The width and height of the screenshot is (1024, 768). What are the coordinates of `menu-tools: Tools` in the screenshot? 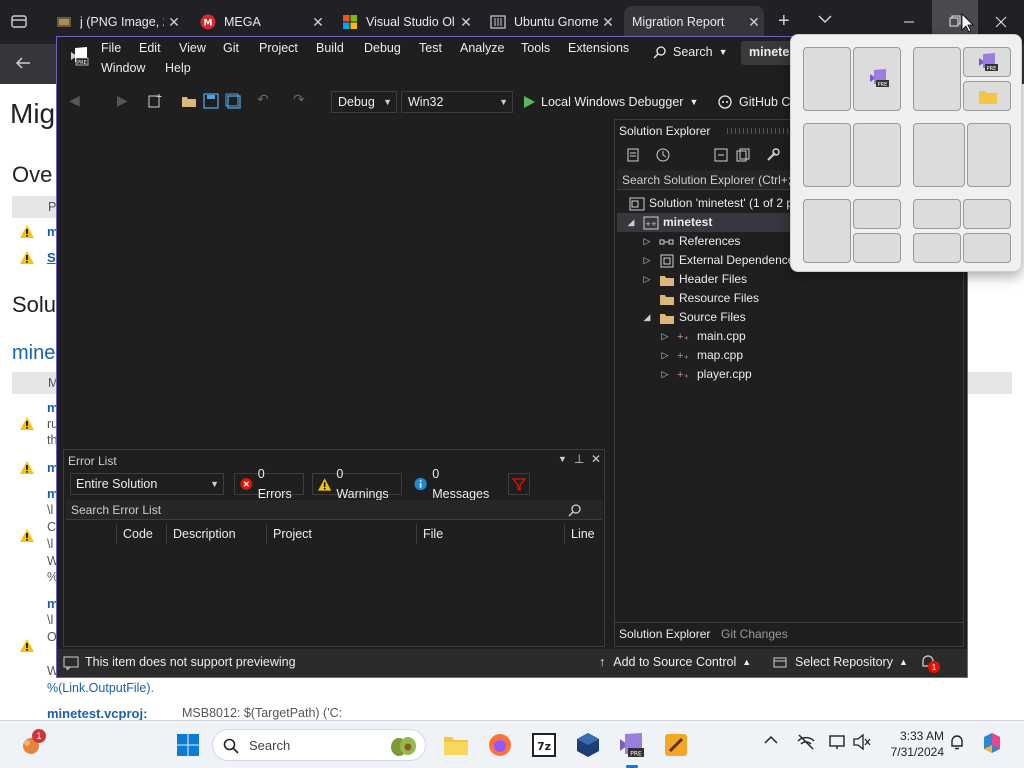 It's located at (535, 48).